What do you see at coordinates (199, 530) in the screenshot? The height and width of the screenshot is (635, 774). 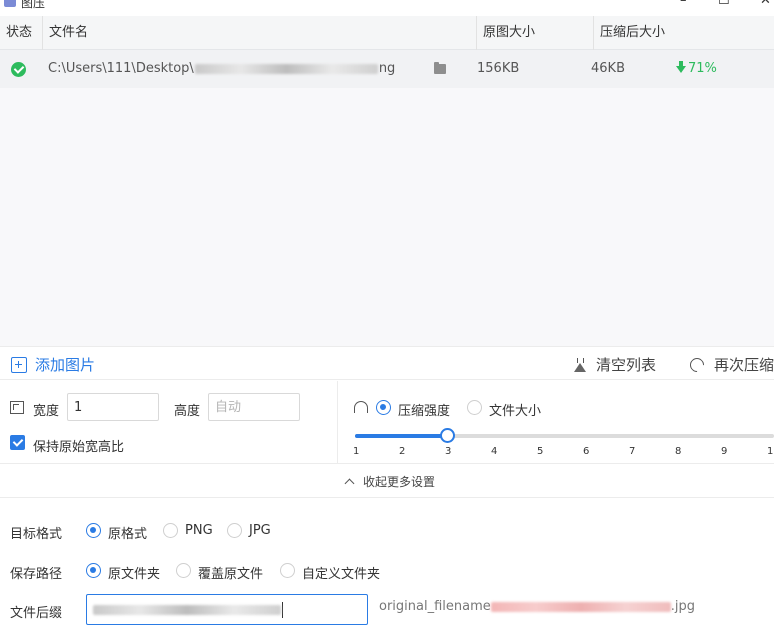 I see `format-option-png: PNG` at bounding box center [199, 530].